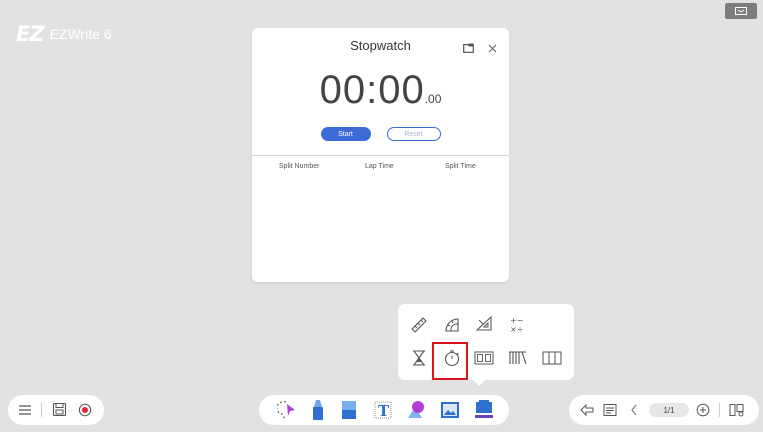 The image size is (763, 432). Describe the element at coordinates (416, 410) in the screenshot. I see `shapes-icon` at that location.